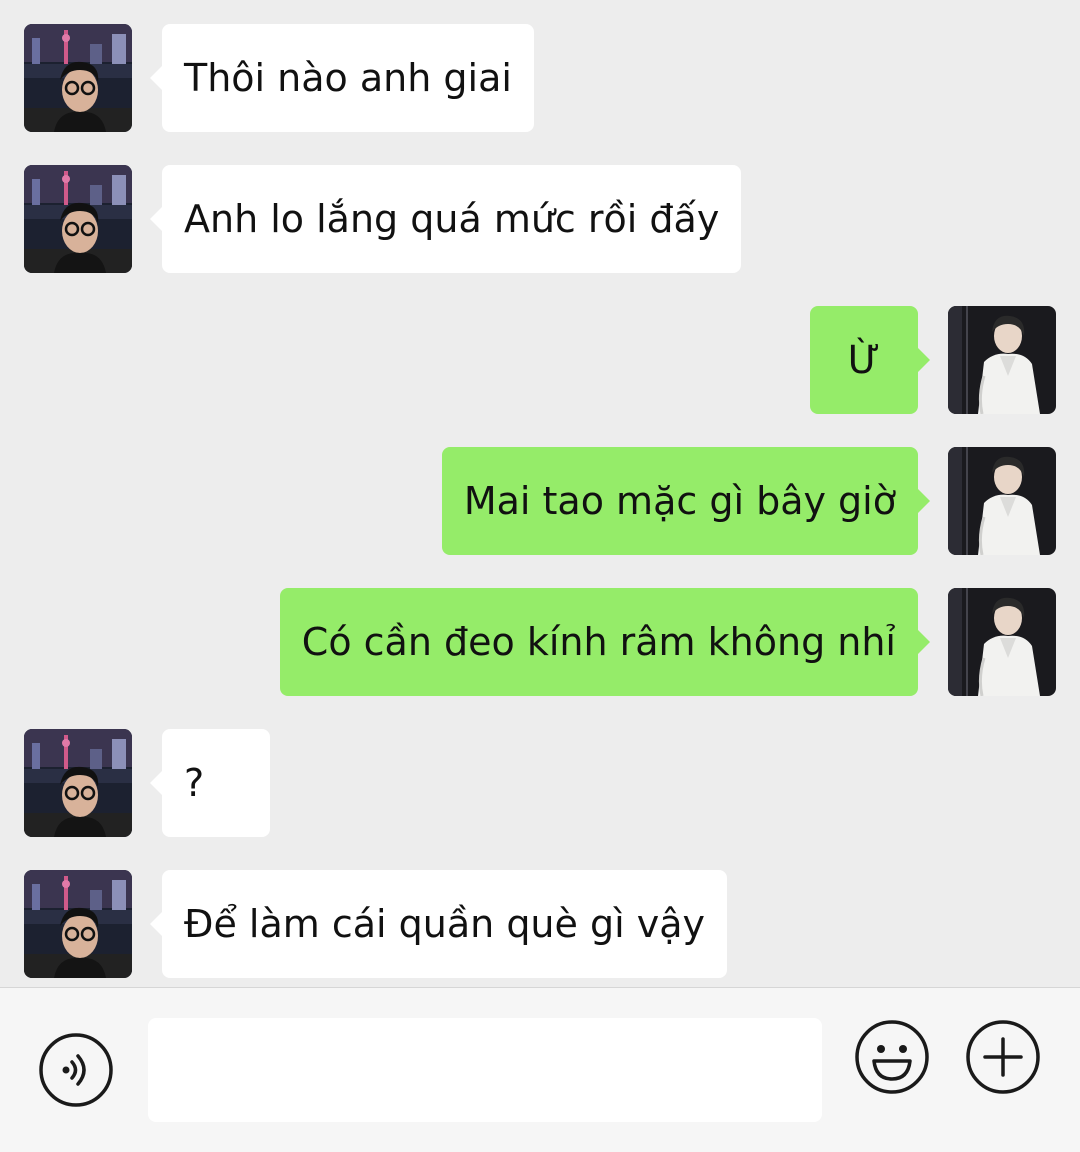  Describe the element at coordinates (540, 783) in the screenshot. I see `message-row: ?` at that location.